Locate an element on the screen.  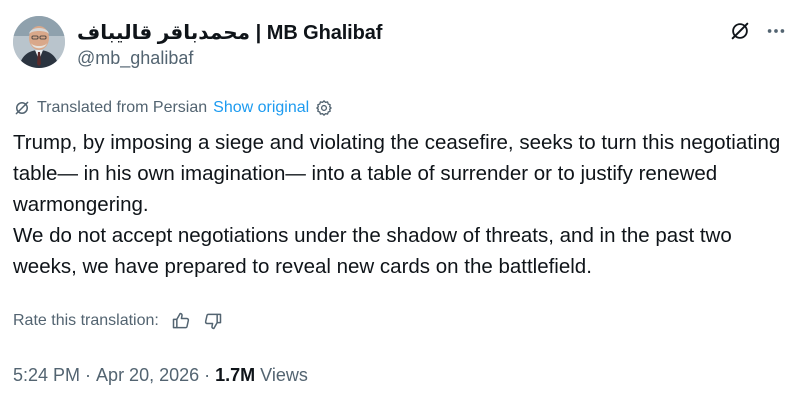
rate-translation: Rate this translation: is located at coordinates (118, 321).